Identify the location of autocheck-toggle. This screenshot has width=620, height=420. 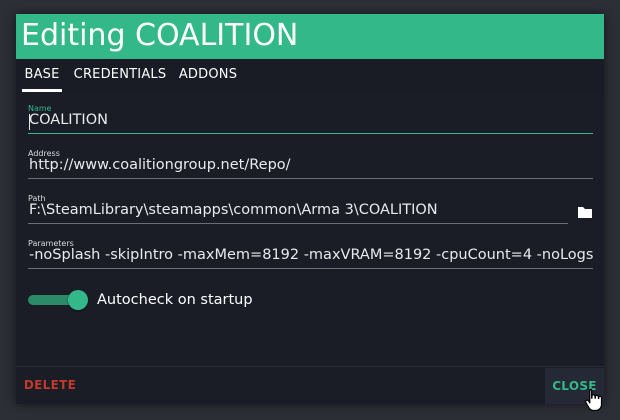
(59, 300).